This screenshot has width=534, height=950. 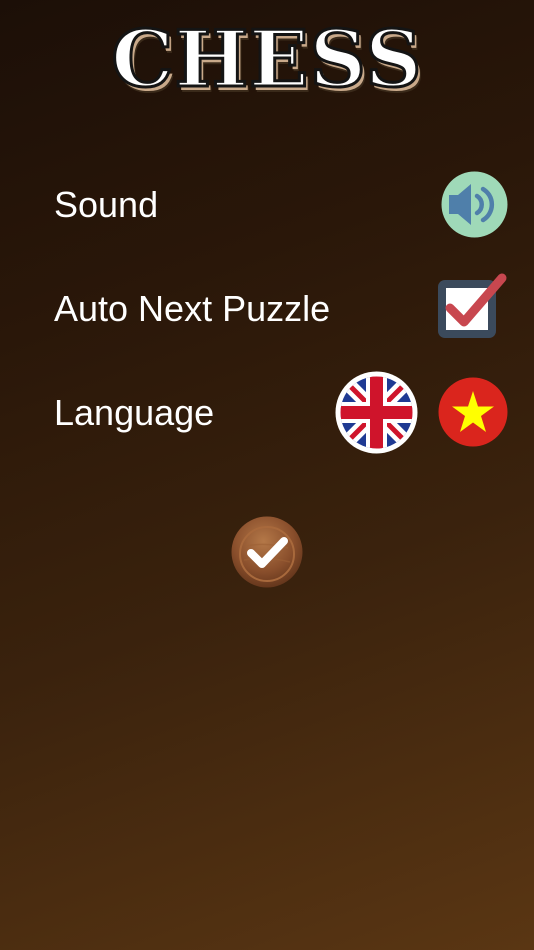 What do you see at coordinates (473, 412) in the screenshot?
I see `language-vietnamese-button` at bounding box center [473, 412].